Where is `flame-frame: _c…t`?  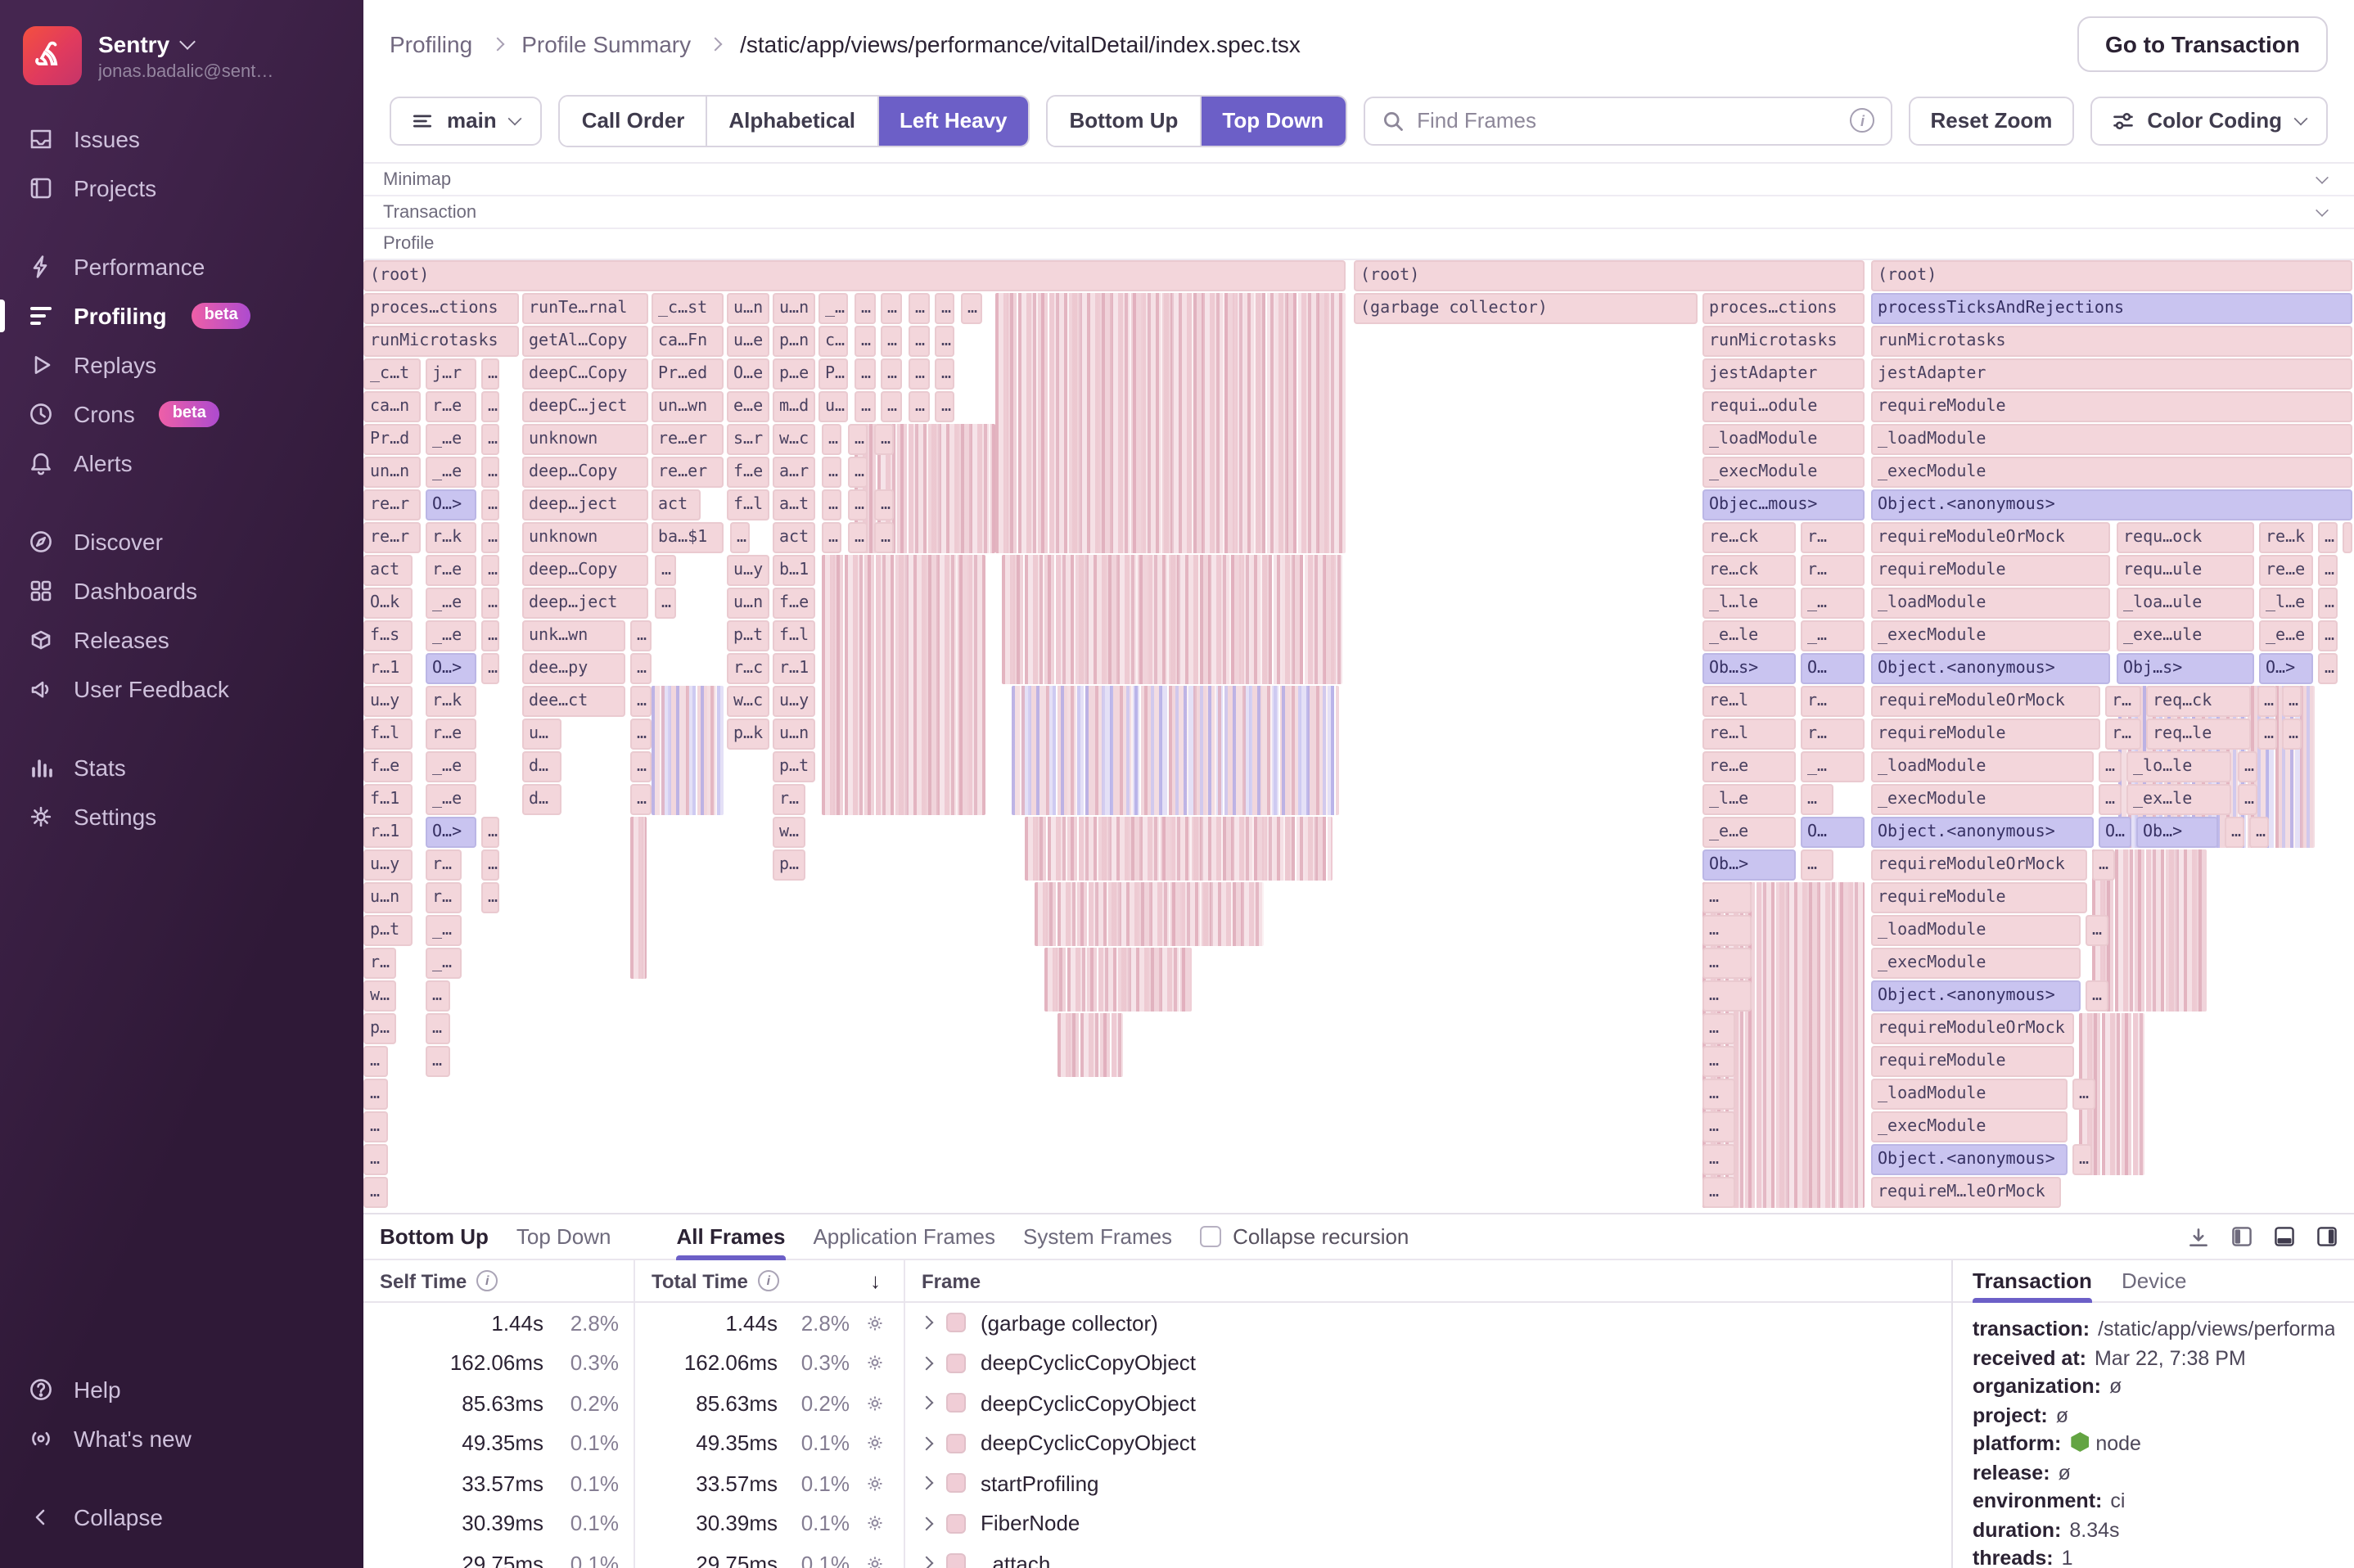
flame-frame: _c…t is located at coordinates (392, 374).